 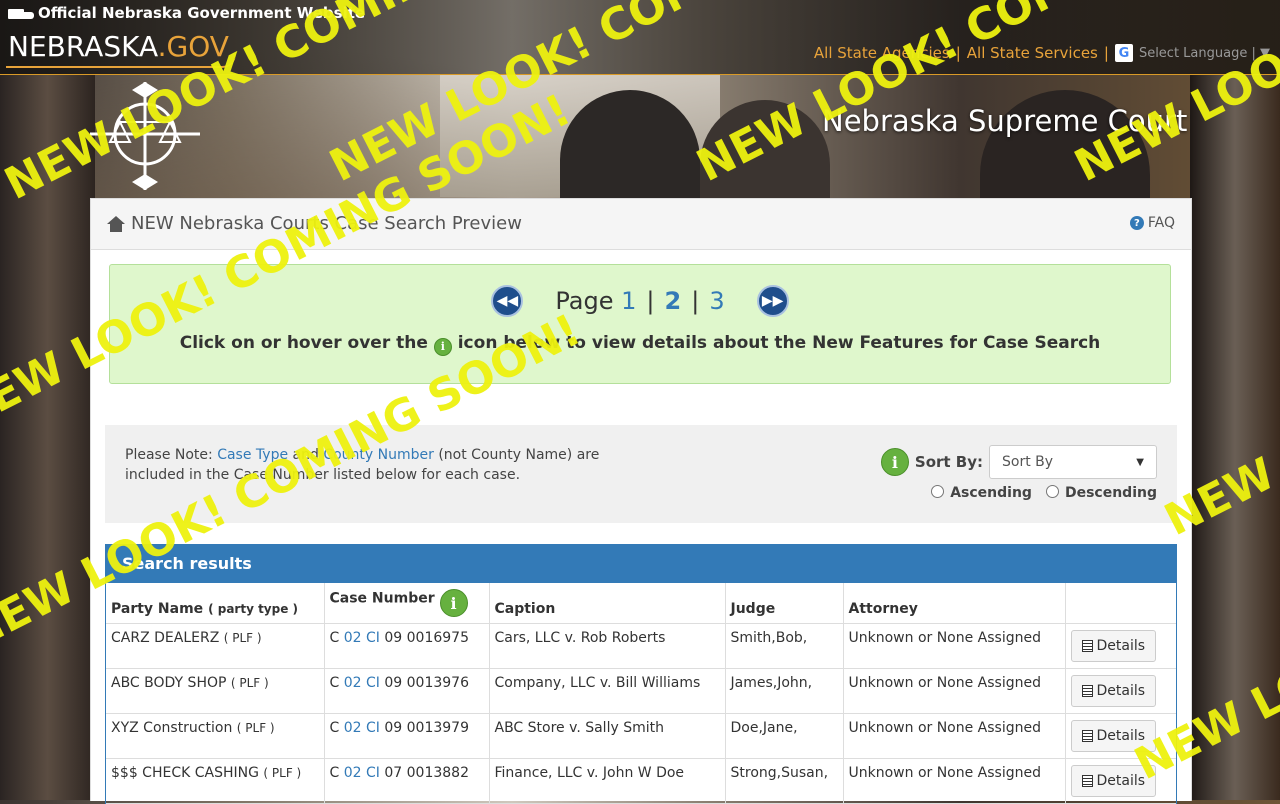 What do you see at coordinates (1032, 53) in the screenshot?
I see `all-state-services-link: All State Services` at bounding box center [1032, 53].